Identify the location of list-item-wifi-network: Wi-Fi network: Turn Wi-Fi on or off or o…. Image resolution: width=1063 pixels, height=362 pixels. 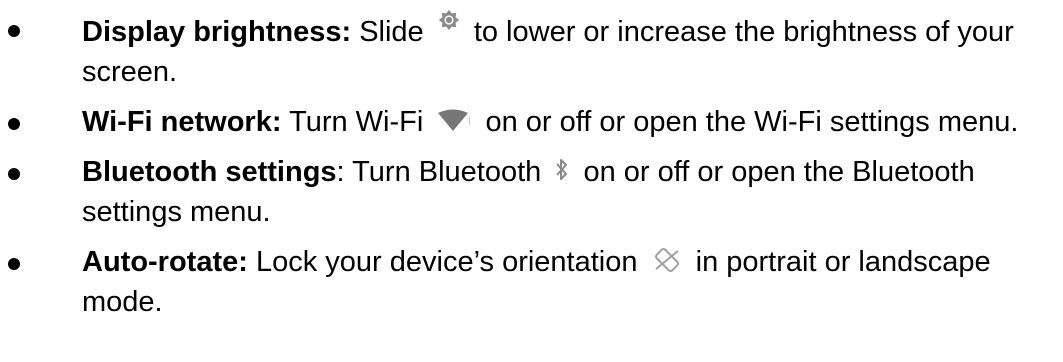
(521, 122).